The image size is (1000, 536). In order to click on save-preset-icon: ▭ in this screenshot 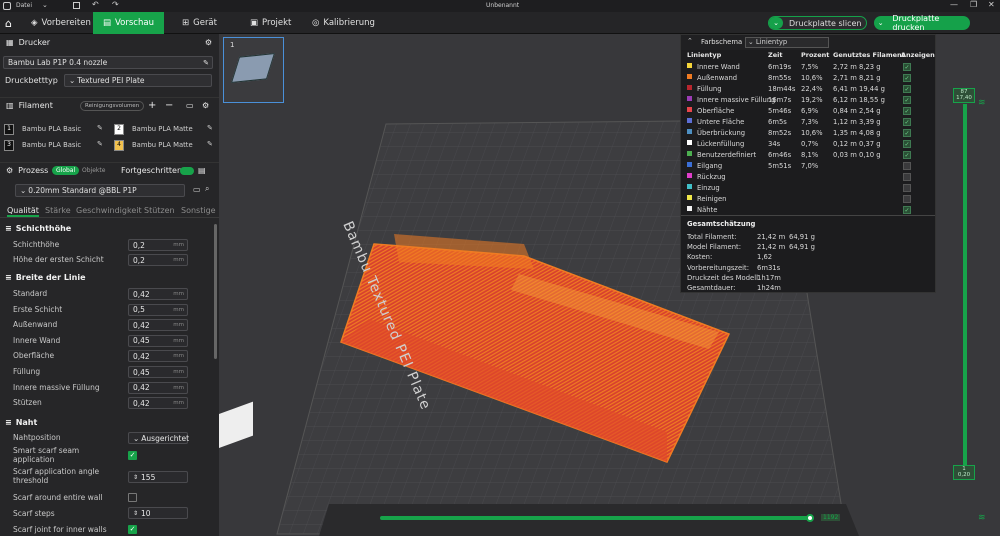, I will do `click(197, 189)`.